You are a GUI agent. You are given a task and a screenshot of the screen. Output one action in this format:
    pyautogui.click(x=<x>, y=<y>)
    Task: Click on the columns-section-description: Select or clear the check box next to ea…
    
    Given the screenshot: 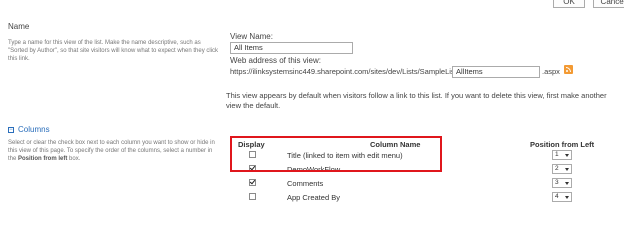 What is the action you would take?
    pyautogui.click(x=114, y=151)
    